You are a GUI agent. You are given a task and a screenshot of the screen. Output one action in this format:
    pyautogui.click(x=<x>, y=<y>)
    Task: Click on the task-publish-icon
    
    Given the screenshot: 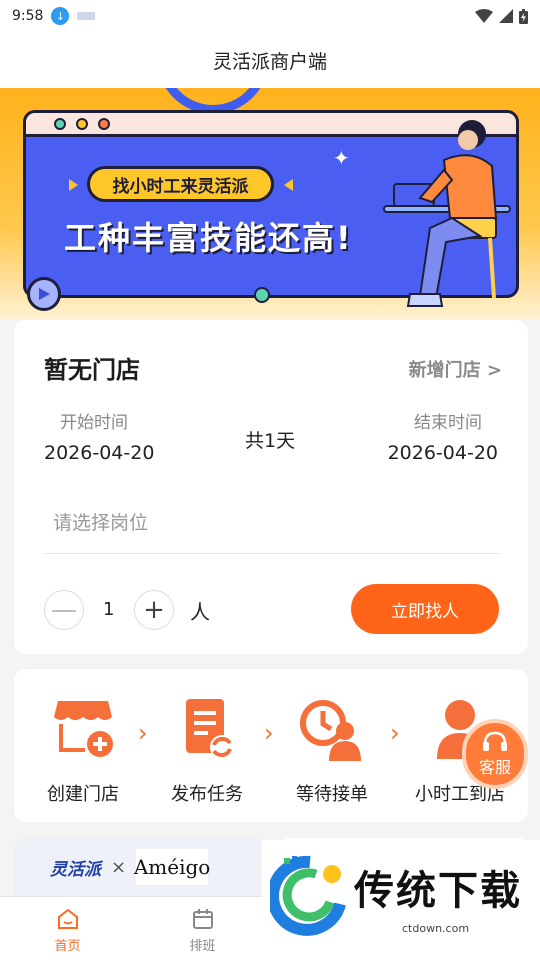 What is the action you would take?
    pyautogui.click(x=210, y=729)
    